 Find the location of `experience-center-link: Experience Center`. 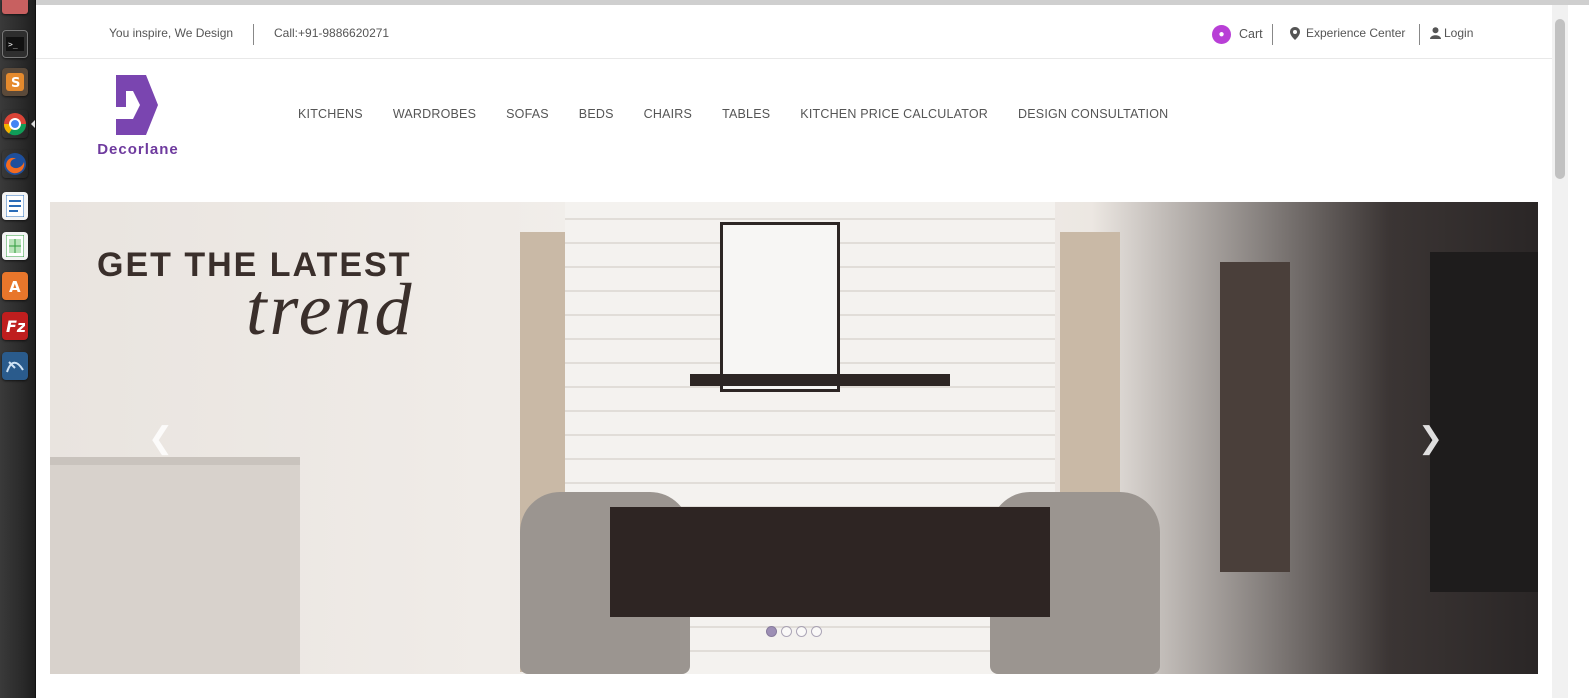

experience-center-link: Experience Center is located at coordinates (1347, 33).